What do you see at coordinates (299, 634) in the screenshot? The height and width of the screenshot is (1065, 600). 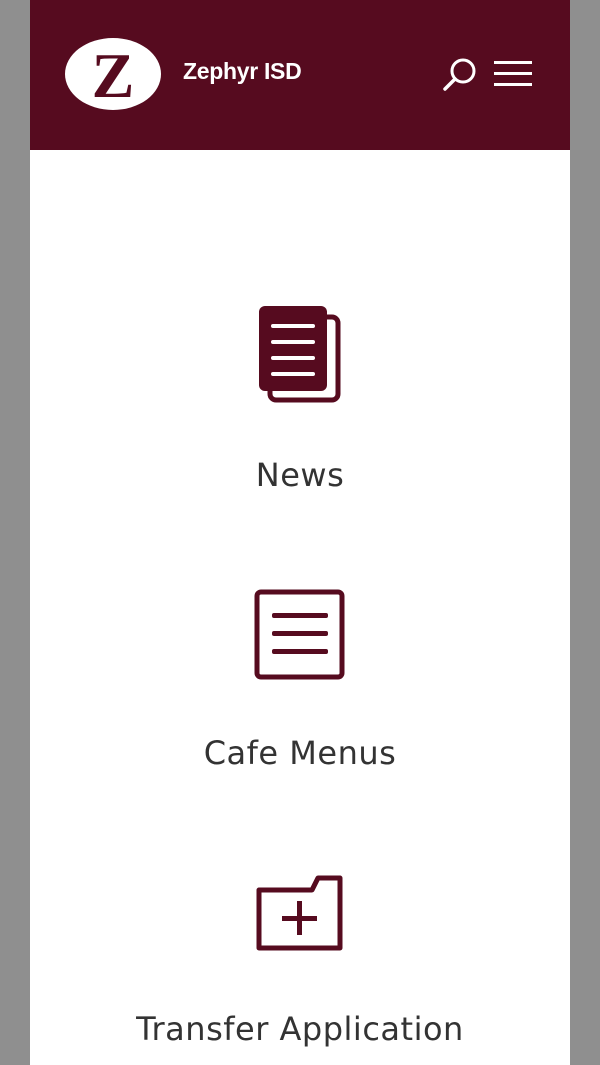 I see `menu-list-icon` at bounding box center [299, 634].